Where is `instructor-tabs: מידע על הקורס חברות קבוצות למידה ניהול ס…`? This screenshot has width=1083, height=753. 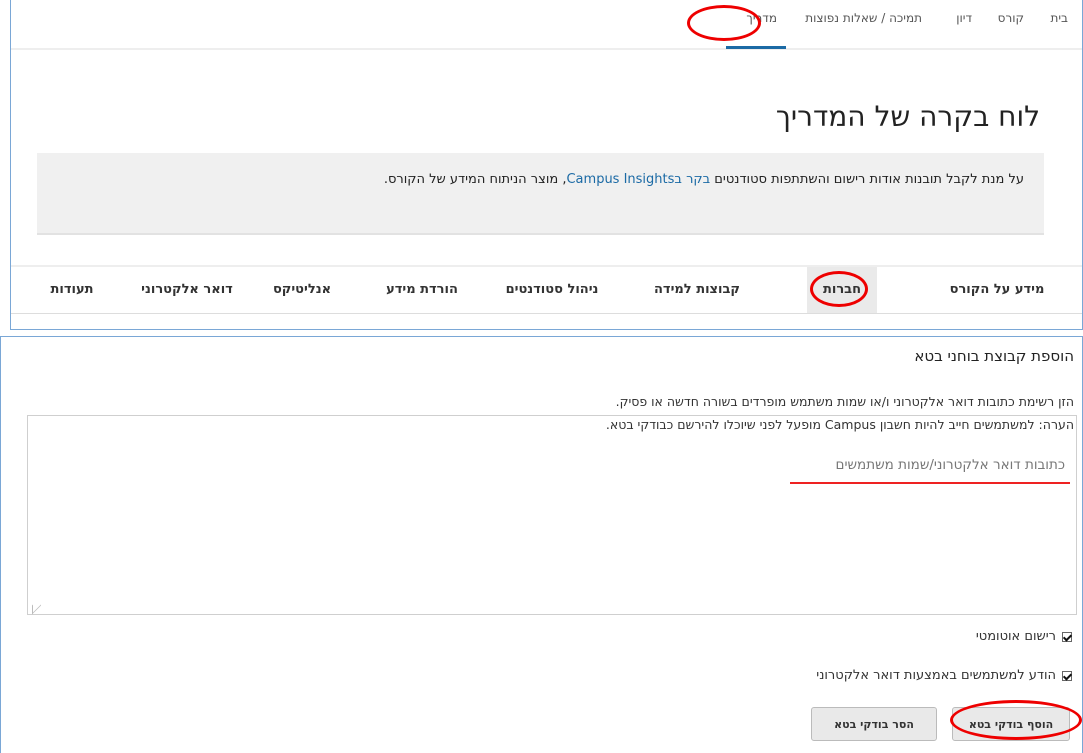 instructor-tabs: מידע על הקורס חברות קבוצות למידה ניהול ס… is located at coordinates (546, 289).